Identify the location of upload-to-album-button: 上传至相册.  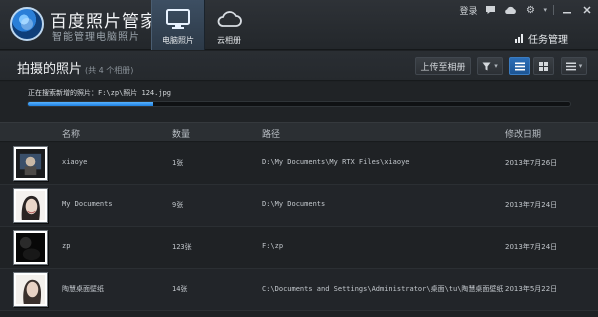
(443, 66).